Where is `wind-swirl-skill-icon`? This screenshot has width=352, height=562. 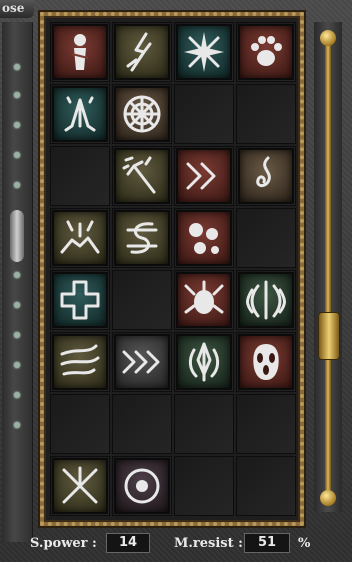 wind-swirl-skill-icon is located at coordinates (80, 362).